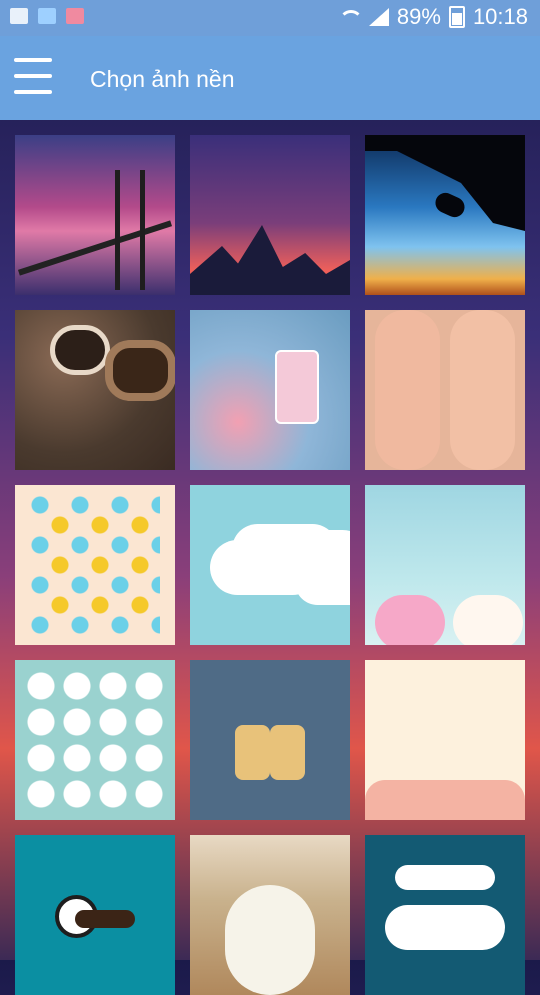 This screenshot has height=995, width=540. What do you see at coordinates (445, 565) in the screenshot?
I see `sheep-pair-wallpaper` at bounding box center [445, 565].